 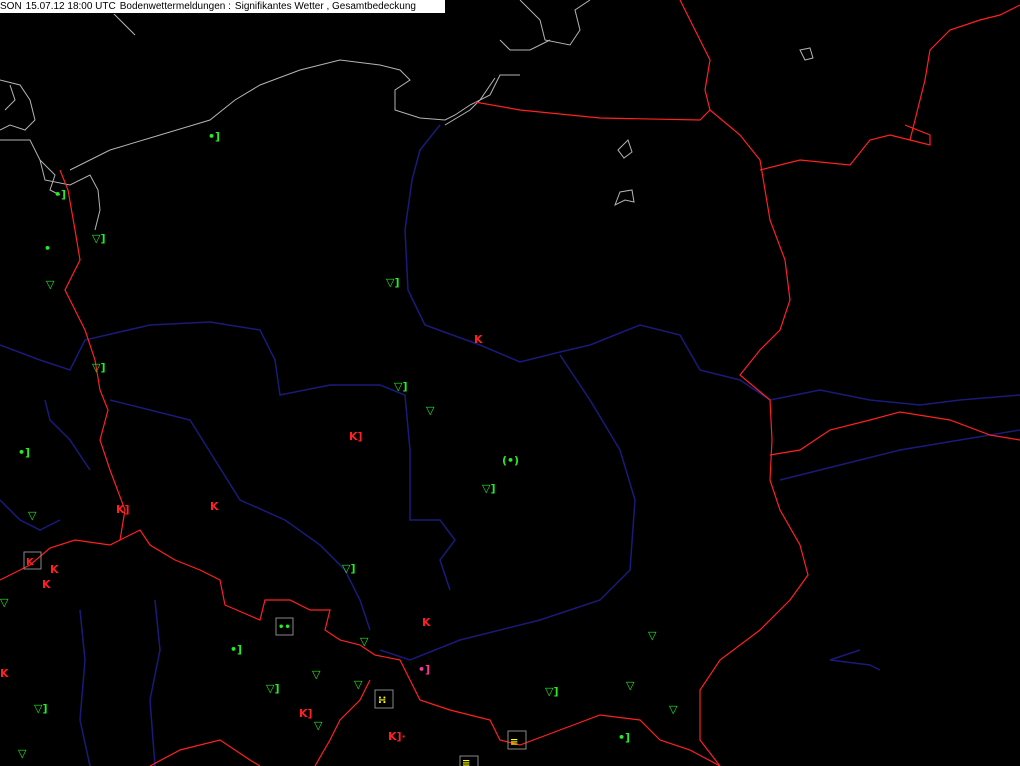 What do you see at coordinates (275, 658) in the screenshot?
I see `boxed-stations: K •• ∺ ≡ ≡` at bounding box center [275, 658].